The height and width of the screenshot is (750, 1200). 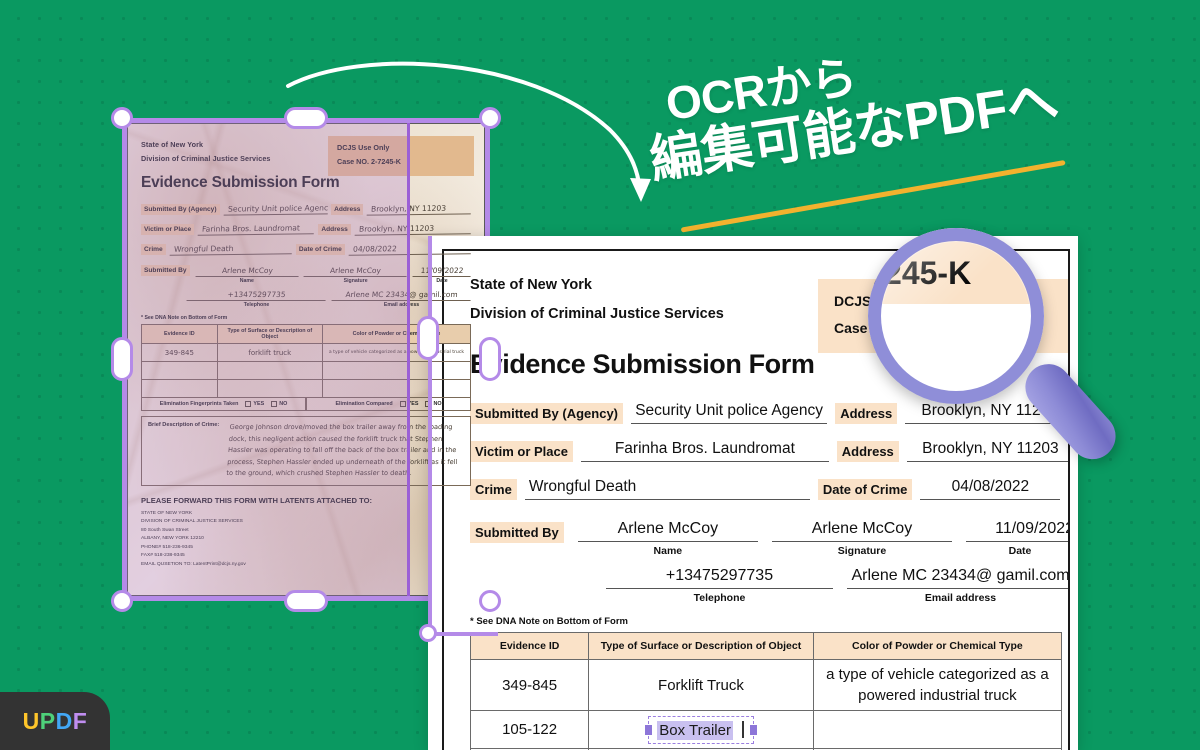 I want to click on scan-title: Evidence Submission Form, so click(x=240, y=183).